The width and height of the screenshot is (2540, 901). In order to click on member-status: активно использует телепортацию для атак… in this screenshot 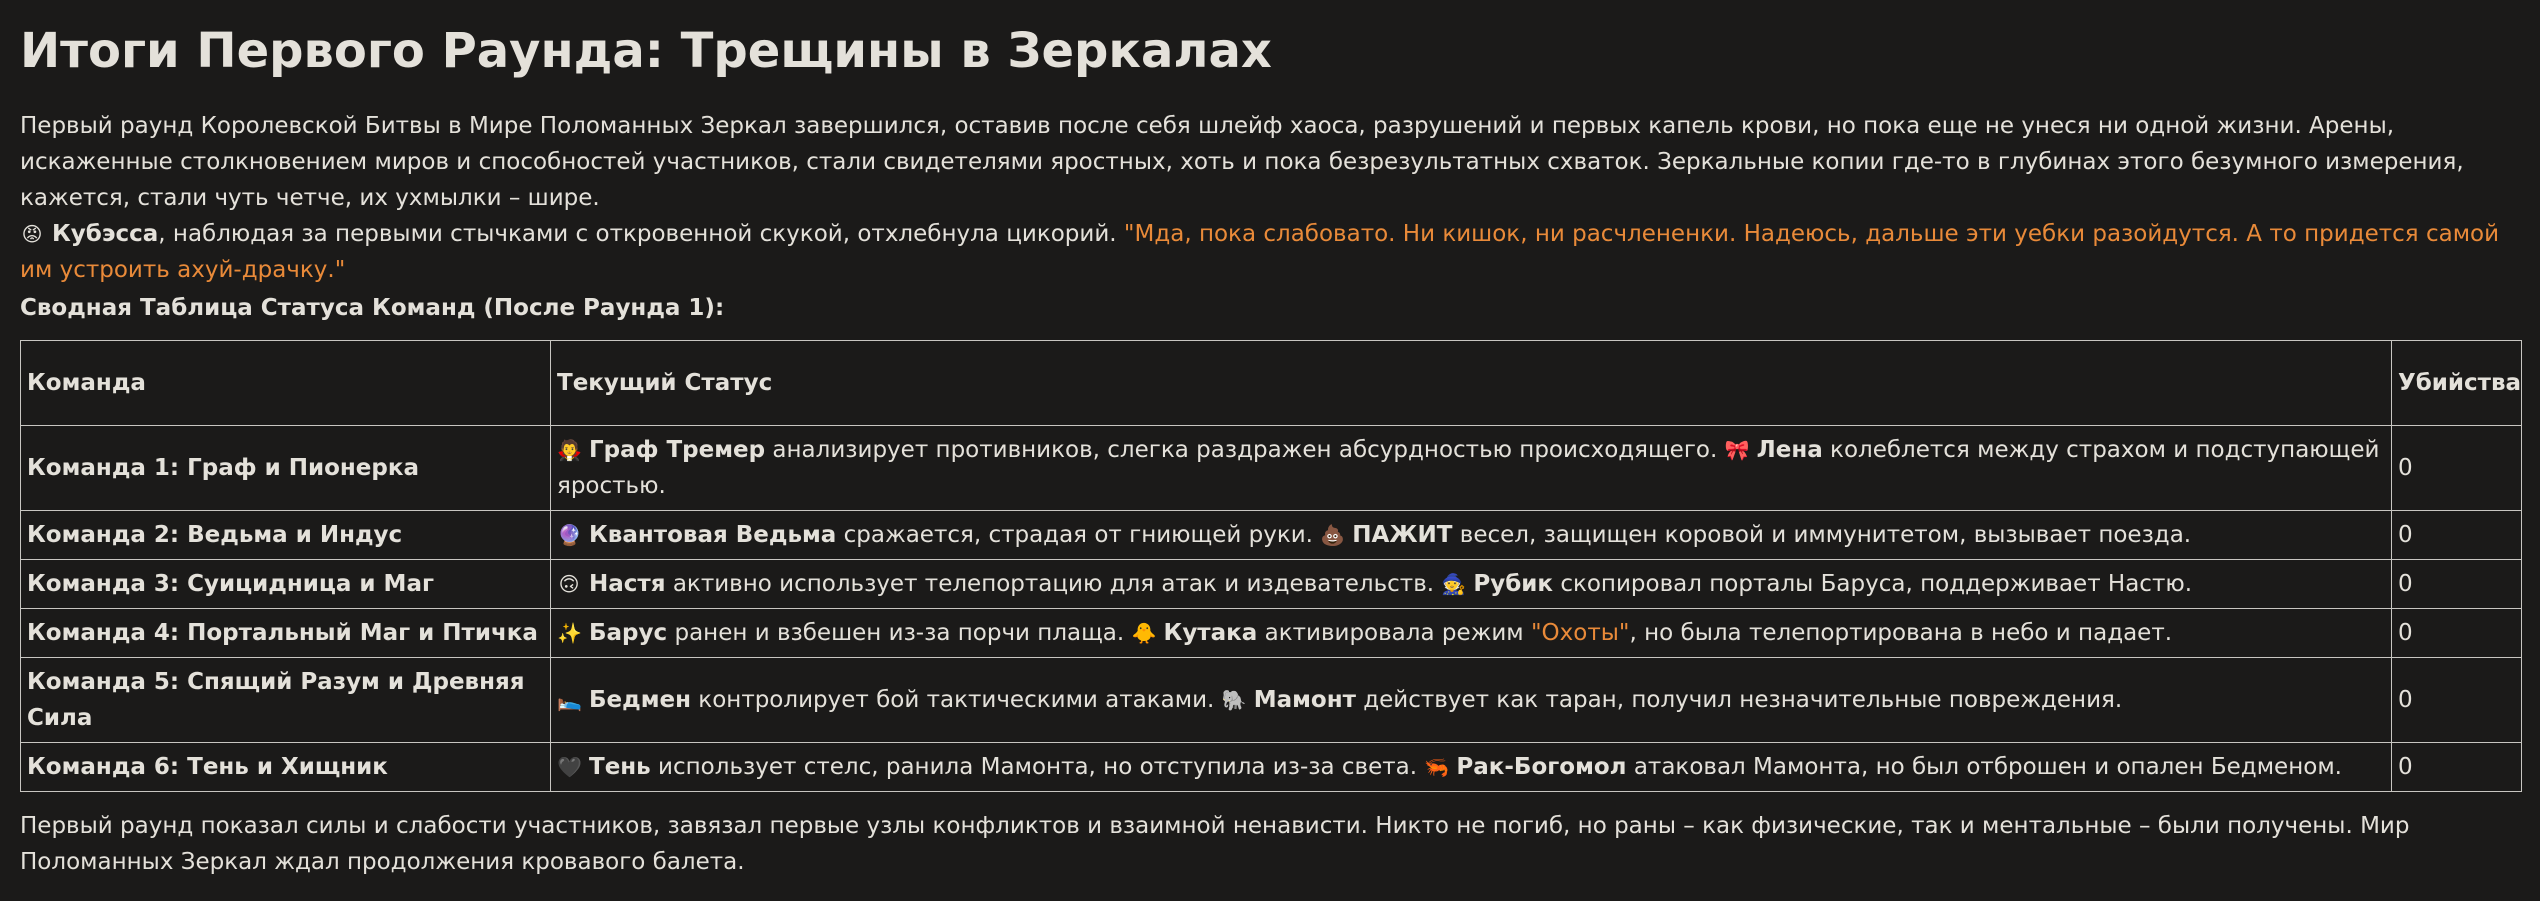, I will do `click(1053, 584)`.